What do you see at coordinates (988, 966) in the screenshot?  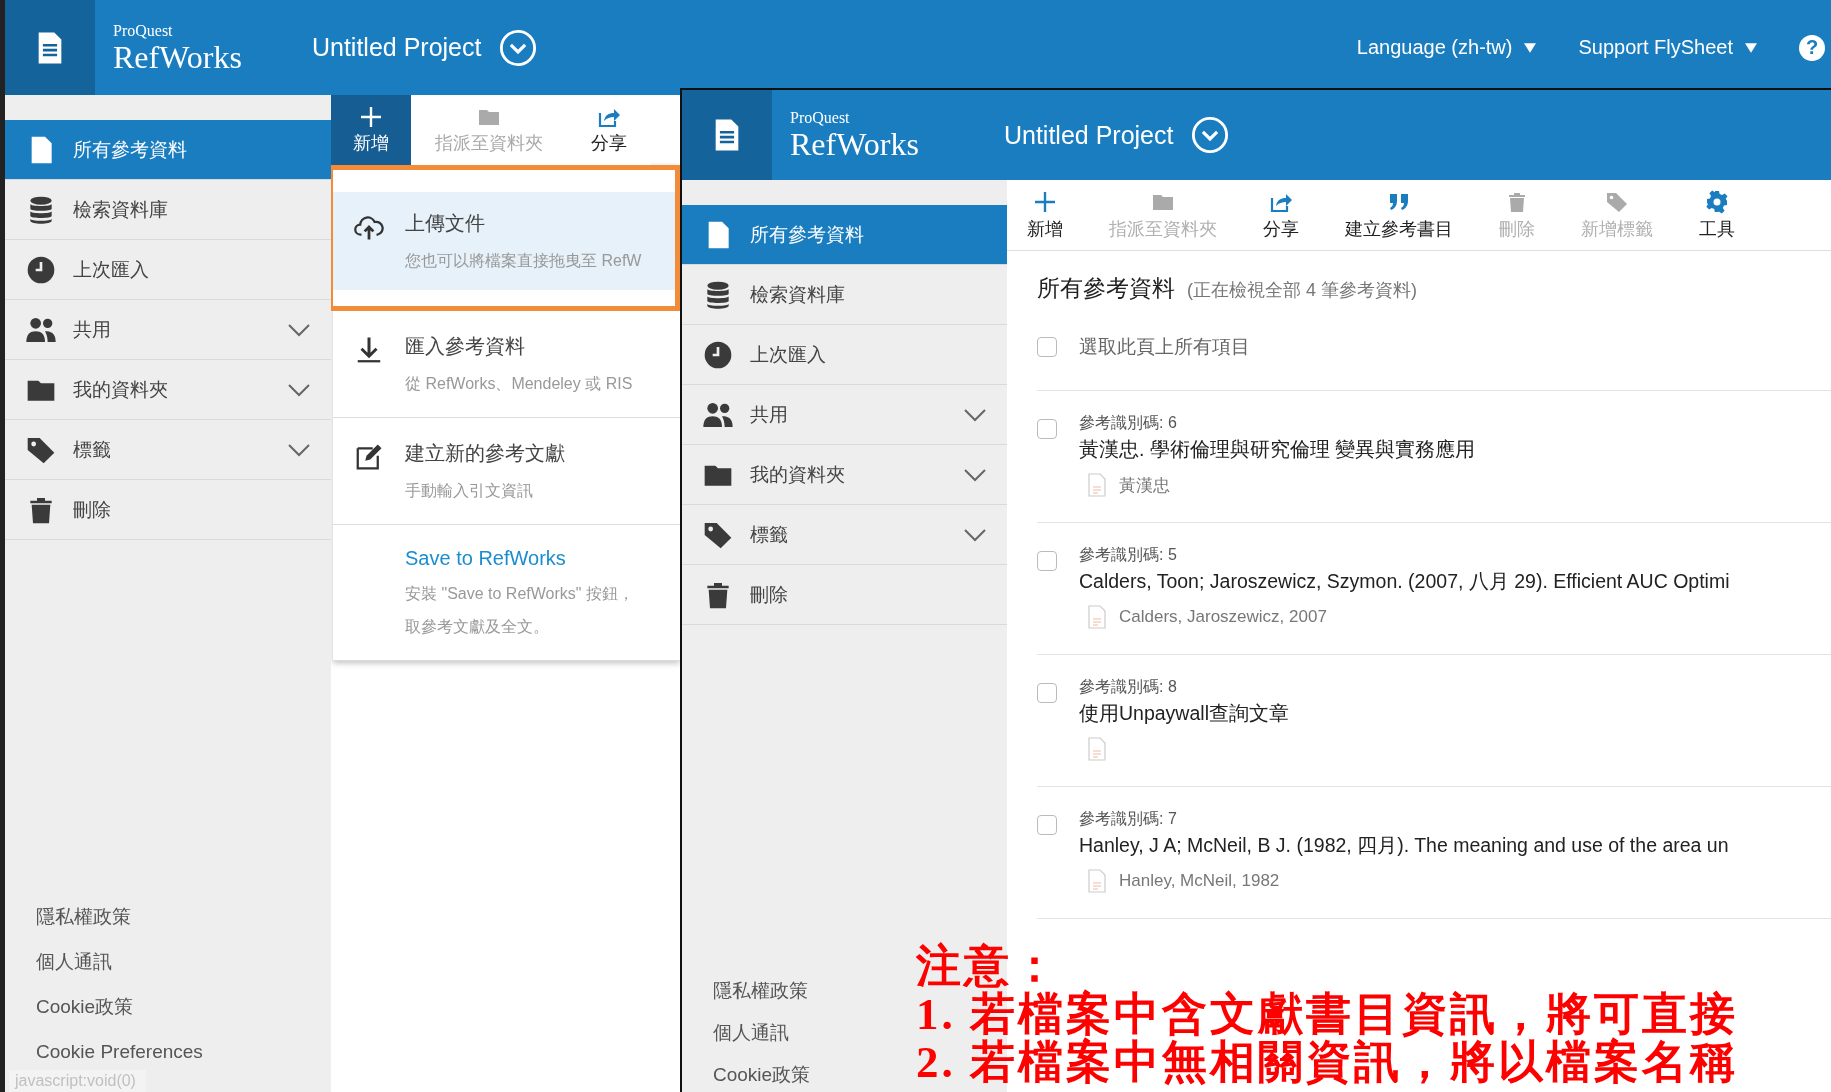 I see `annotation-title: 注意：` at bounding box center [988, 966].